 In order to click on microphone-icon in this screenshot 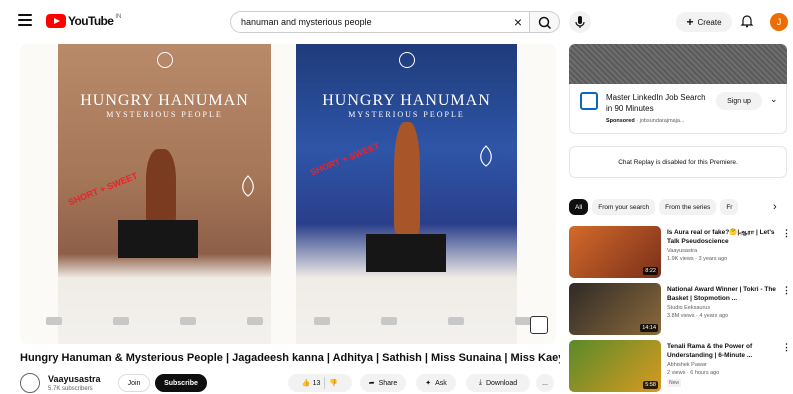, I will do `click(580, 22)`.